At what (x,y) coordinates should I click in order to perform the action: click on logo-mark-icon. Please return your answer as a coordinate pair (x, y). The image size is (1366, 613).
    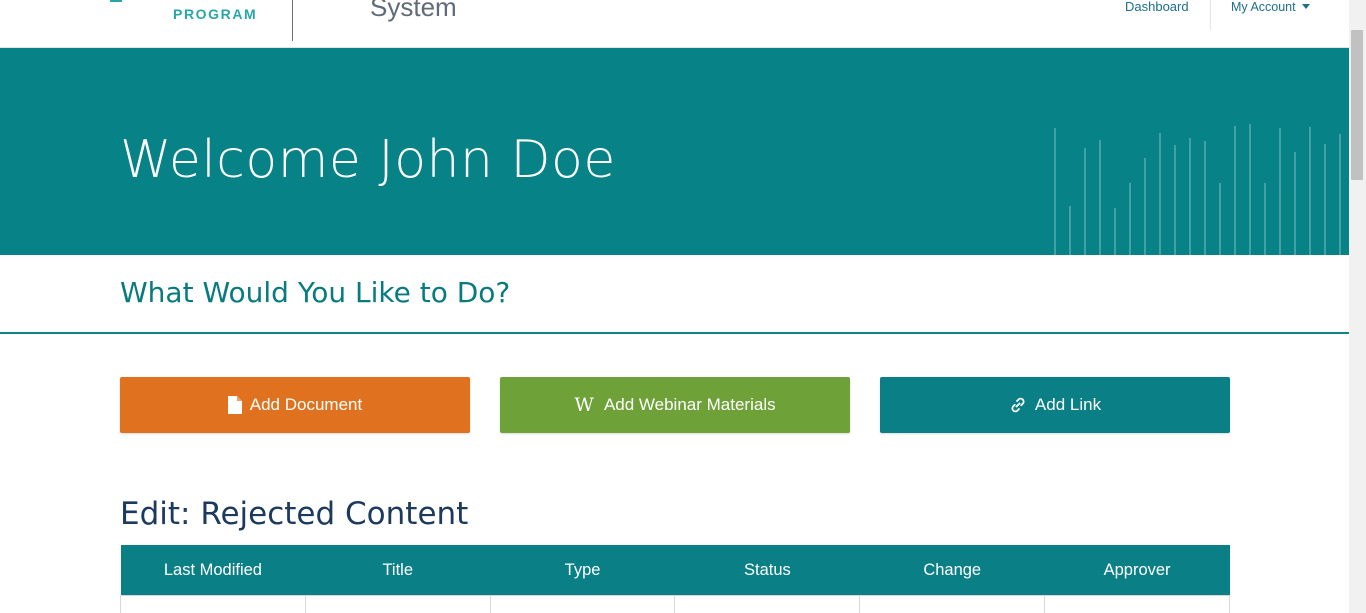
    Looking at the image, I should click on (116, 1).